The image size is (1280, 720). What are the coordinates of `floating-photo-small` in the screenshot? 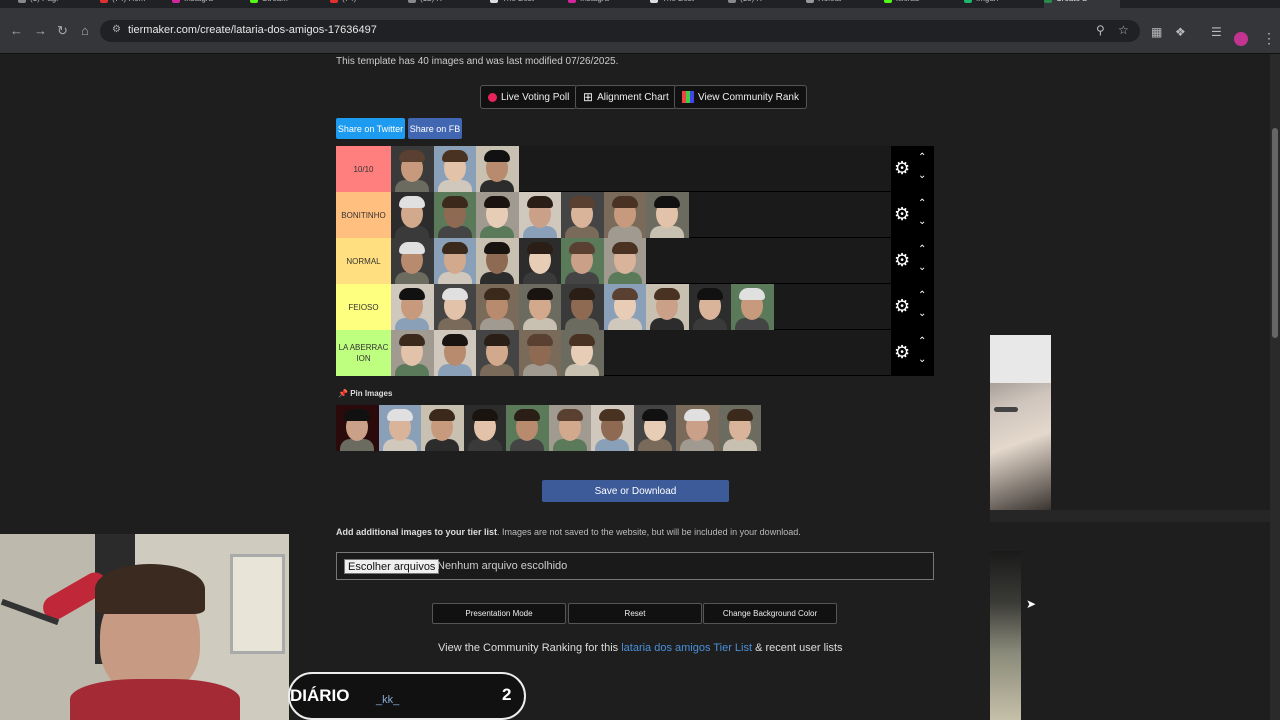 It's located at (1005, 635).